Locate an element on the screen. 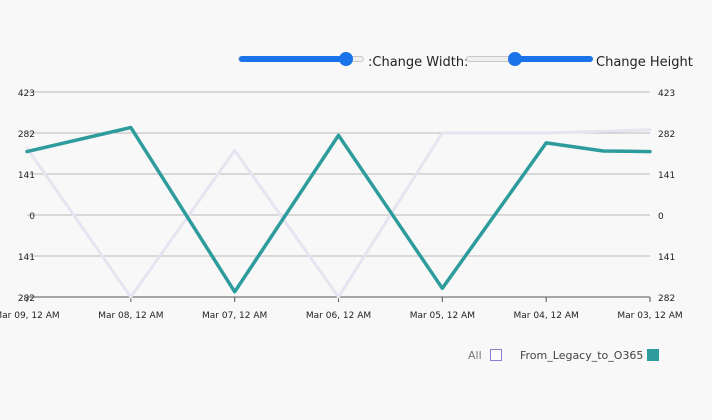 The image size is (712, 420). legend-checkbox-all is located at coordinates (496, 355).